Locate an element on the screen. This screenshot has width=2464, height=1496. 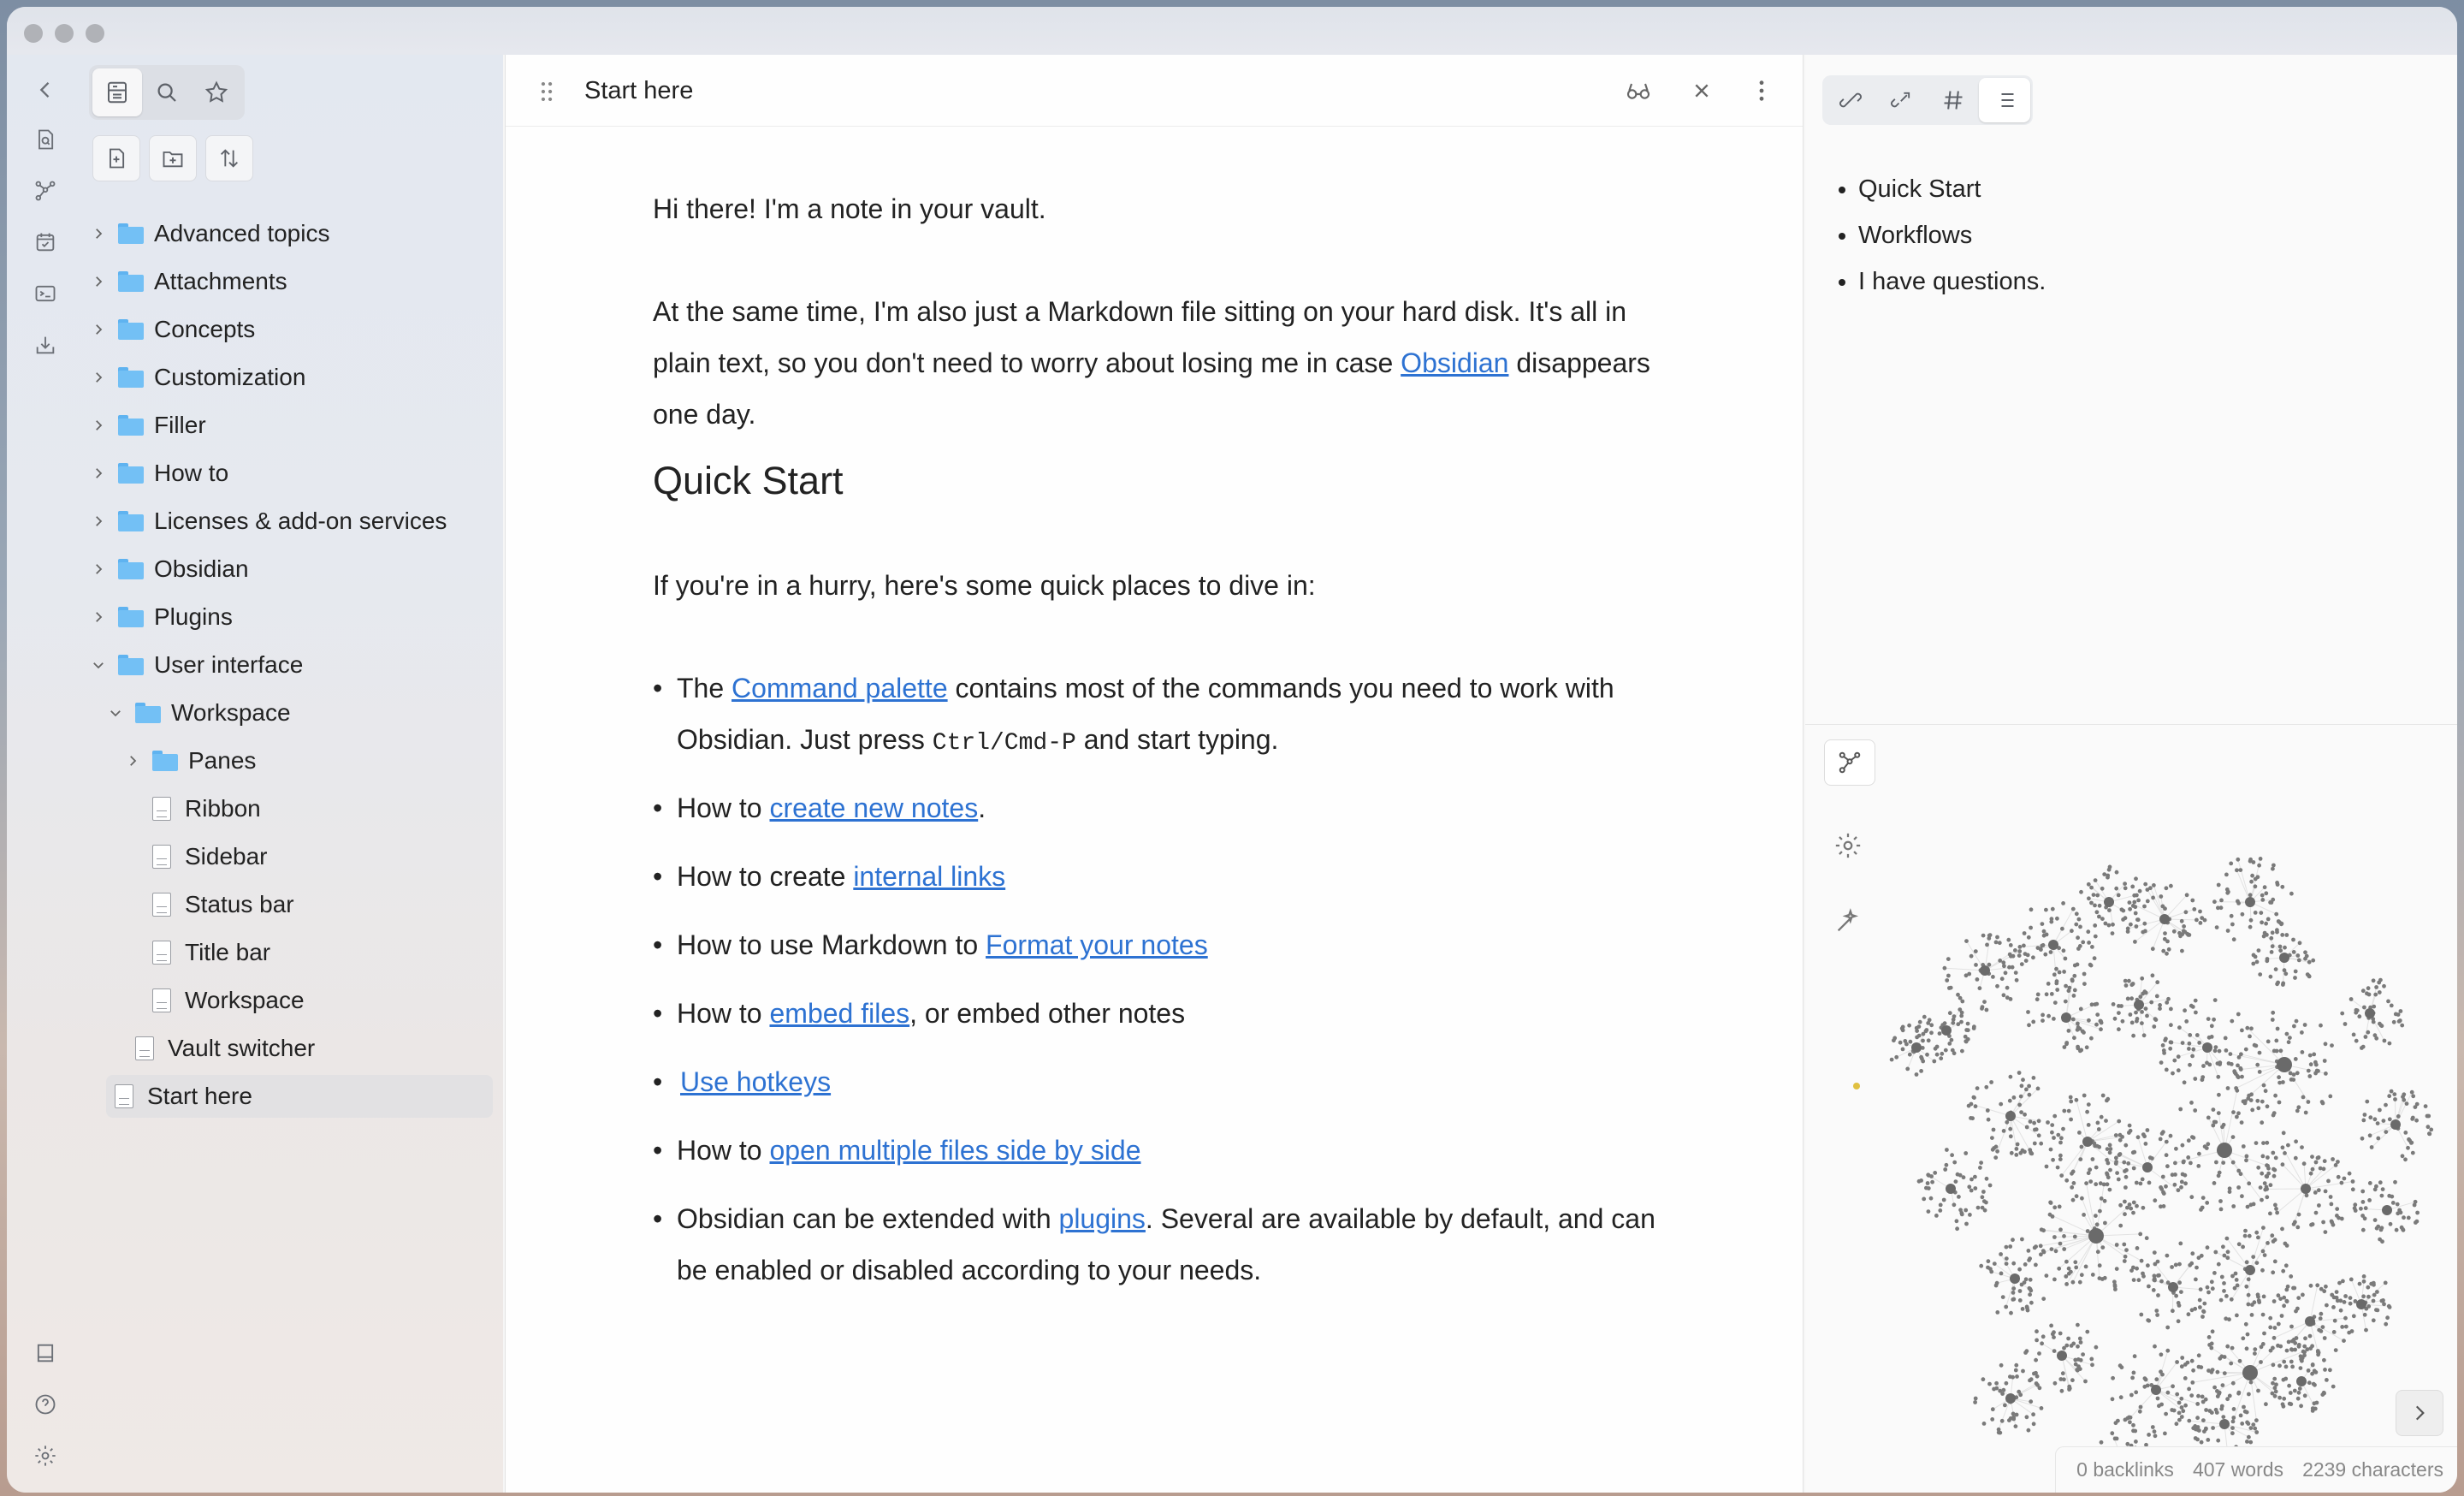
tree-file: Sidebar is located at coordinates (195, 856).